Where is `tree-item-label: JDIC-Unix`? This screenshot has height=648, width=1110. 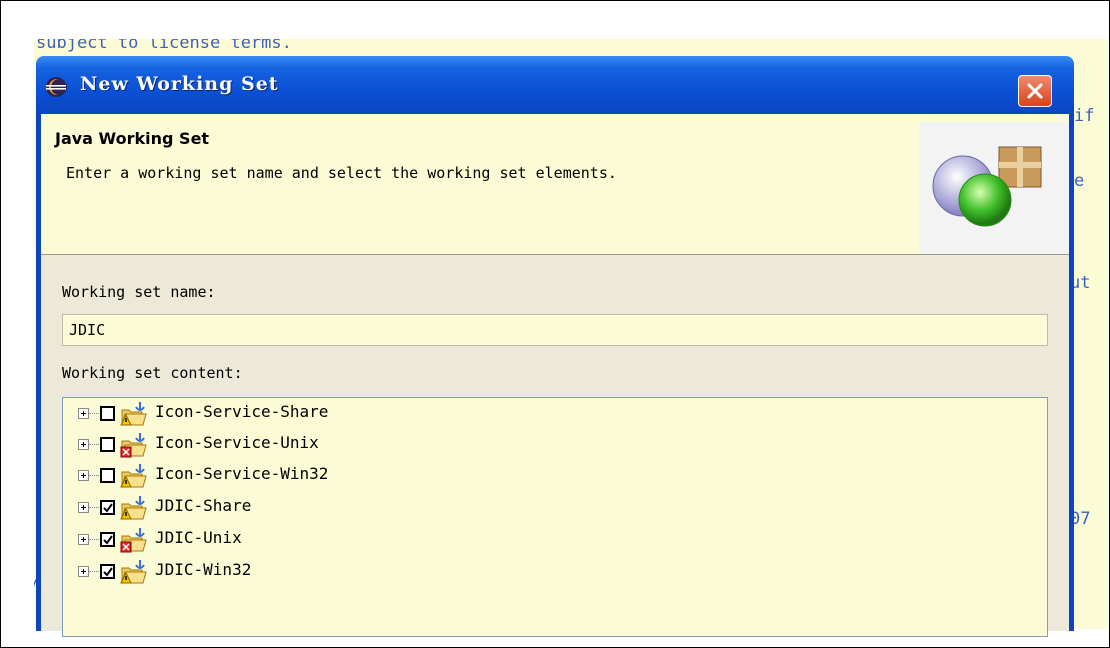
tree-item-label: JDIC-Unix is located at coordinates (198, 537).